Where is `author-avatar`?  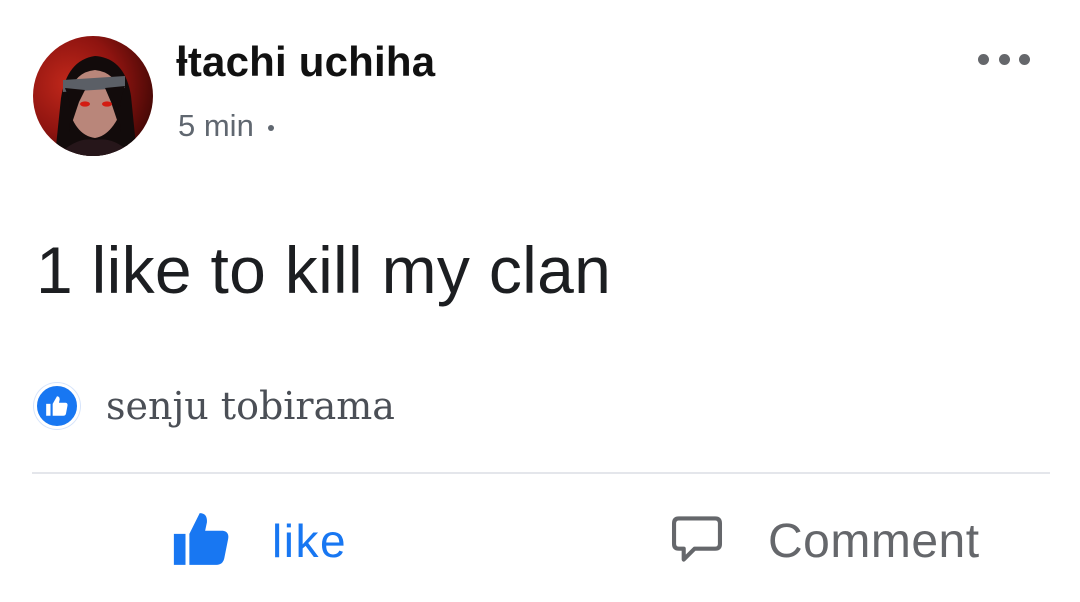 author-avatar is located at coordinates (93, 96).